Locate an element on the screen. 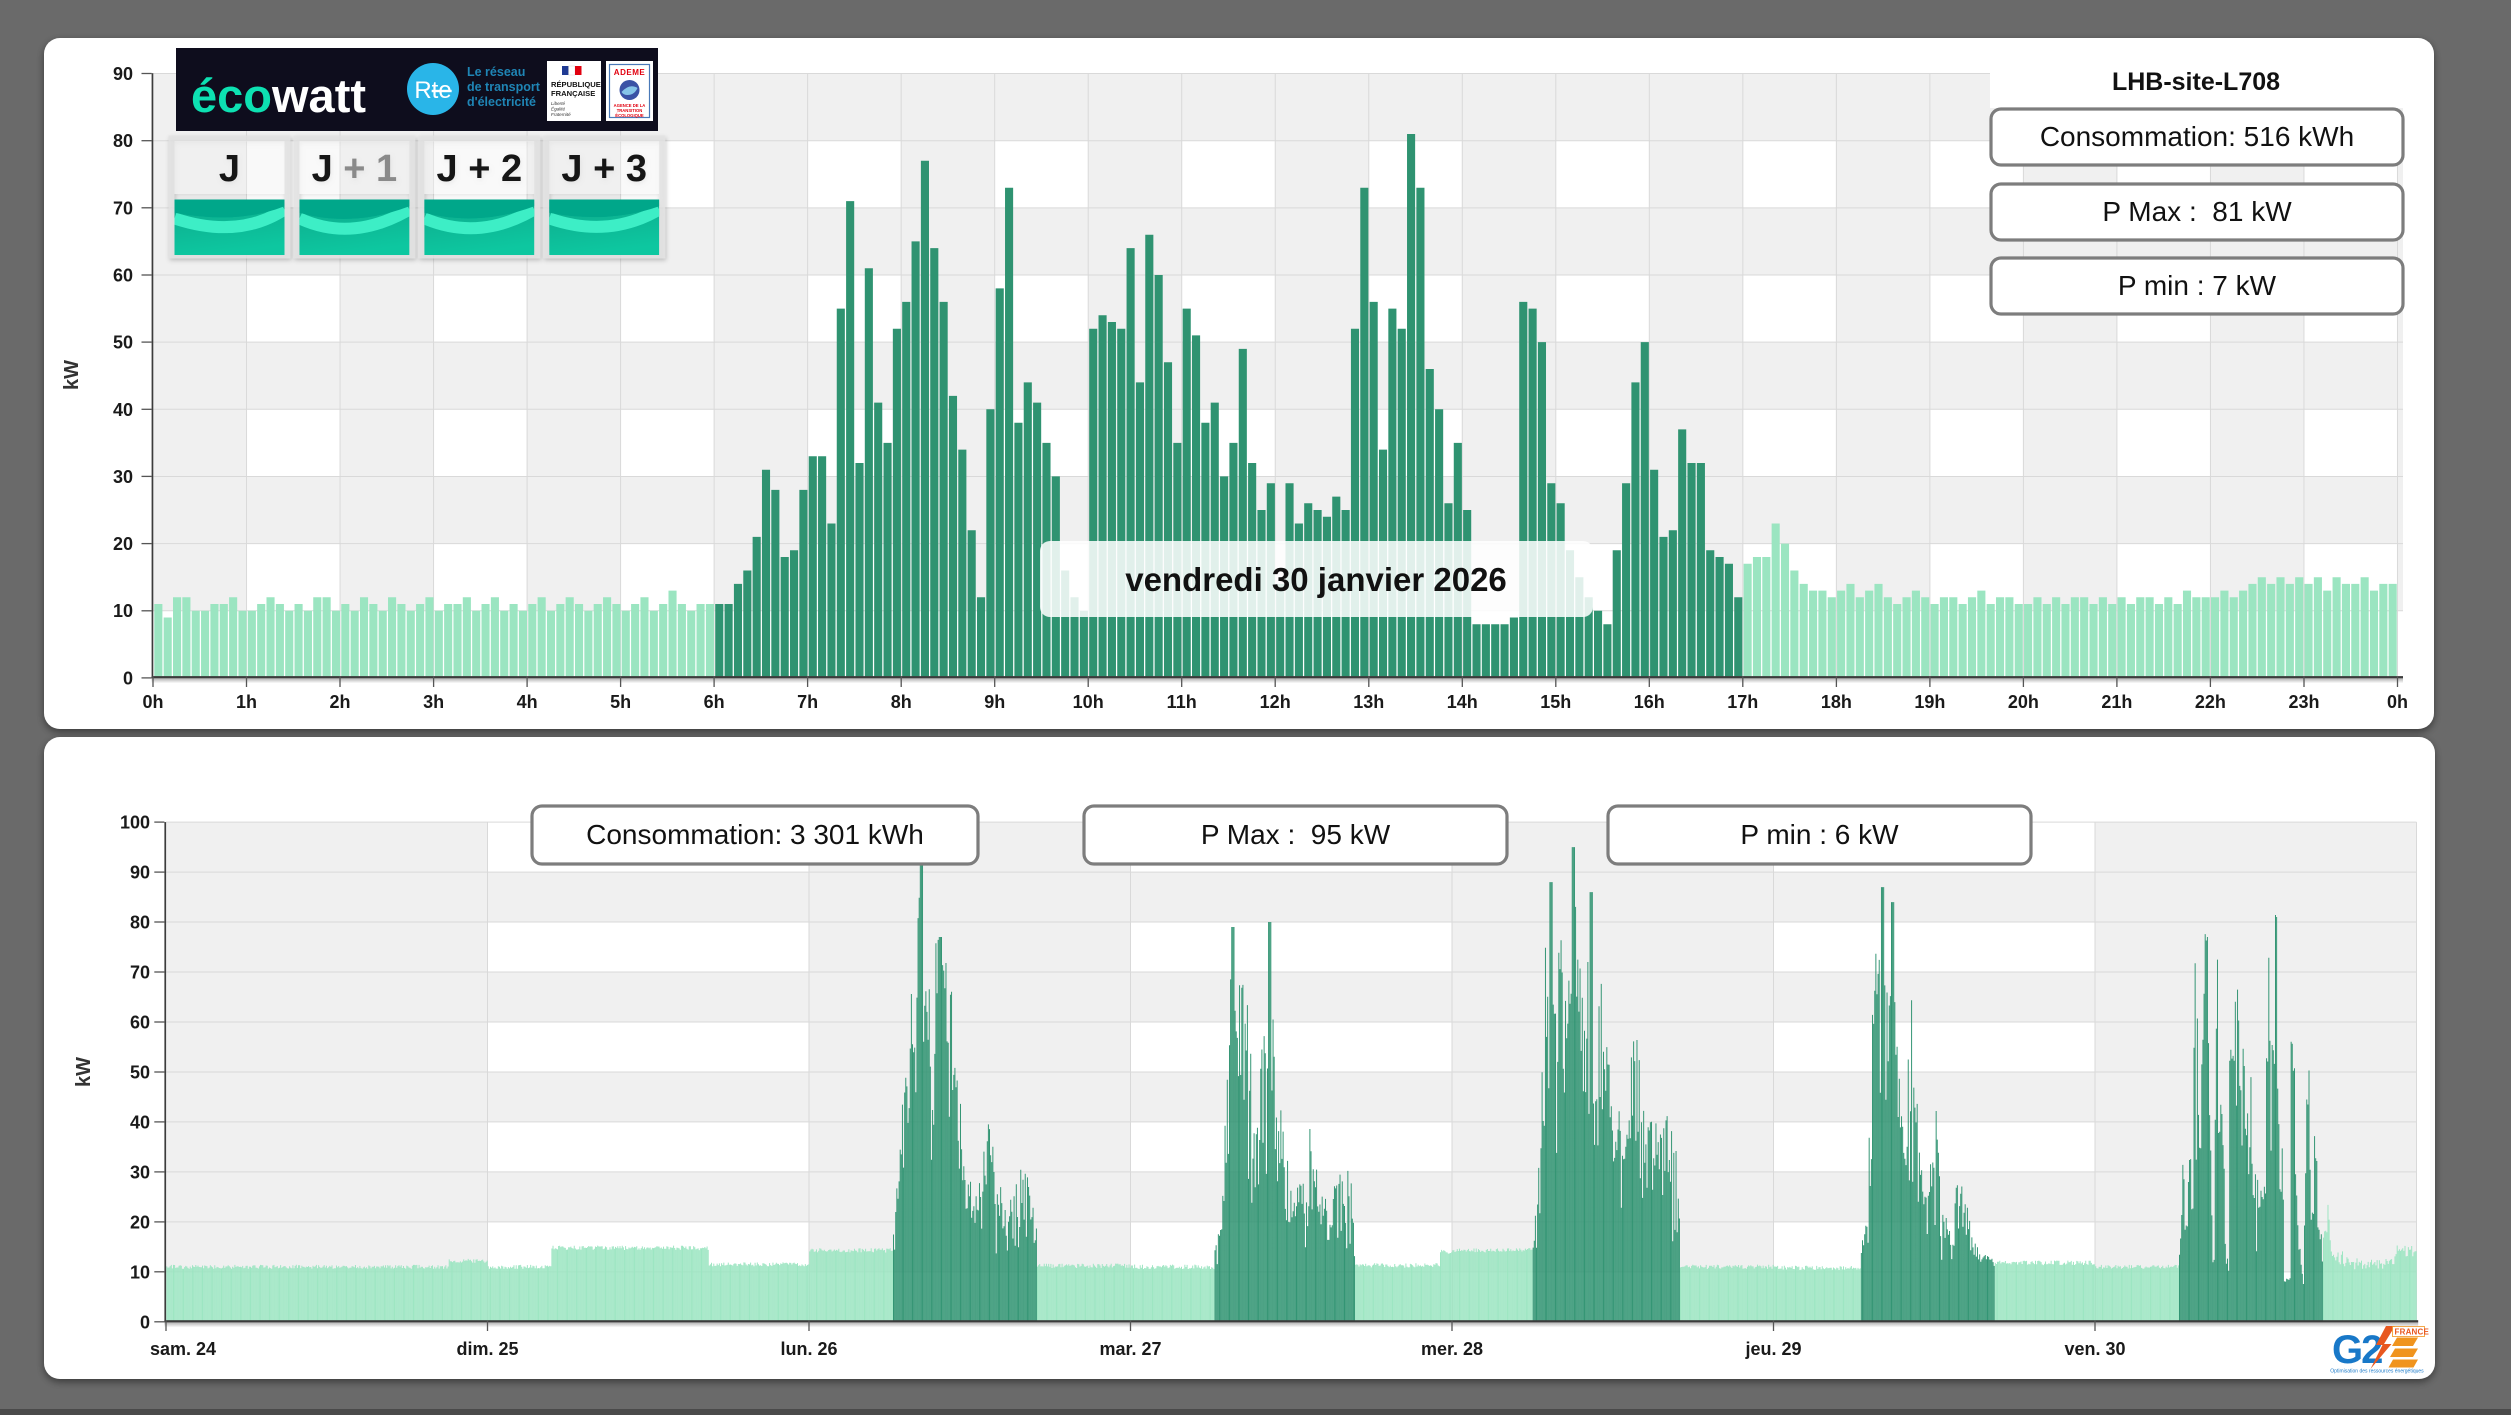 The width and height of the screenshot is (2511, 1415). svg-text: lun. 26 is located at coordinates (808, 1349).